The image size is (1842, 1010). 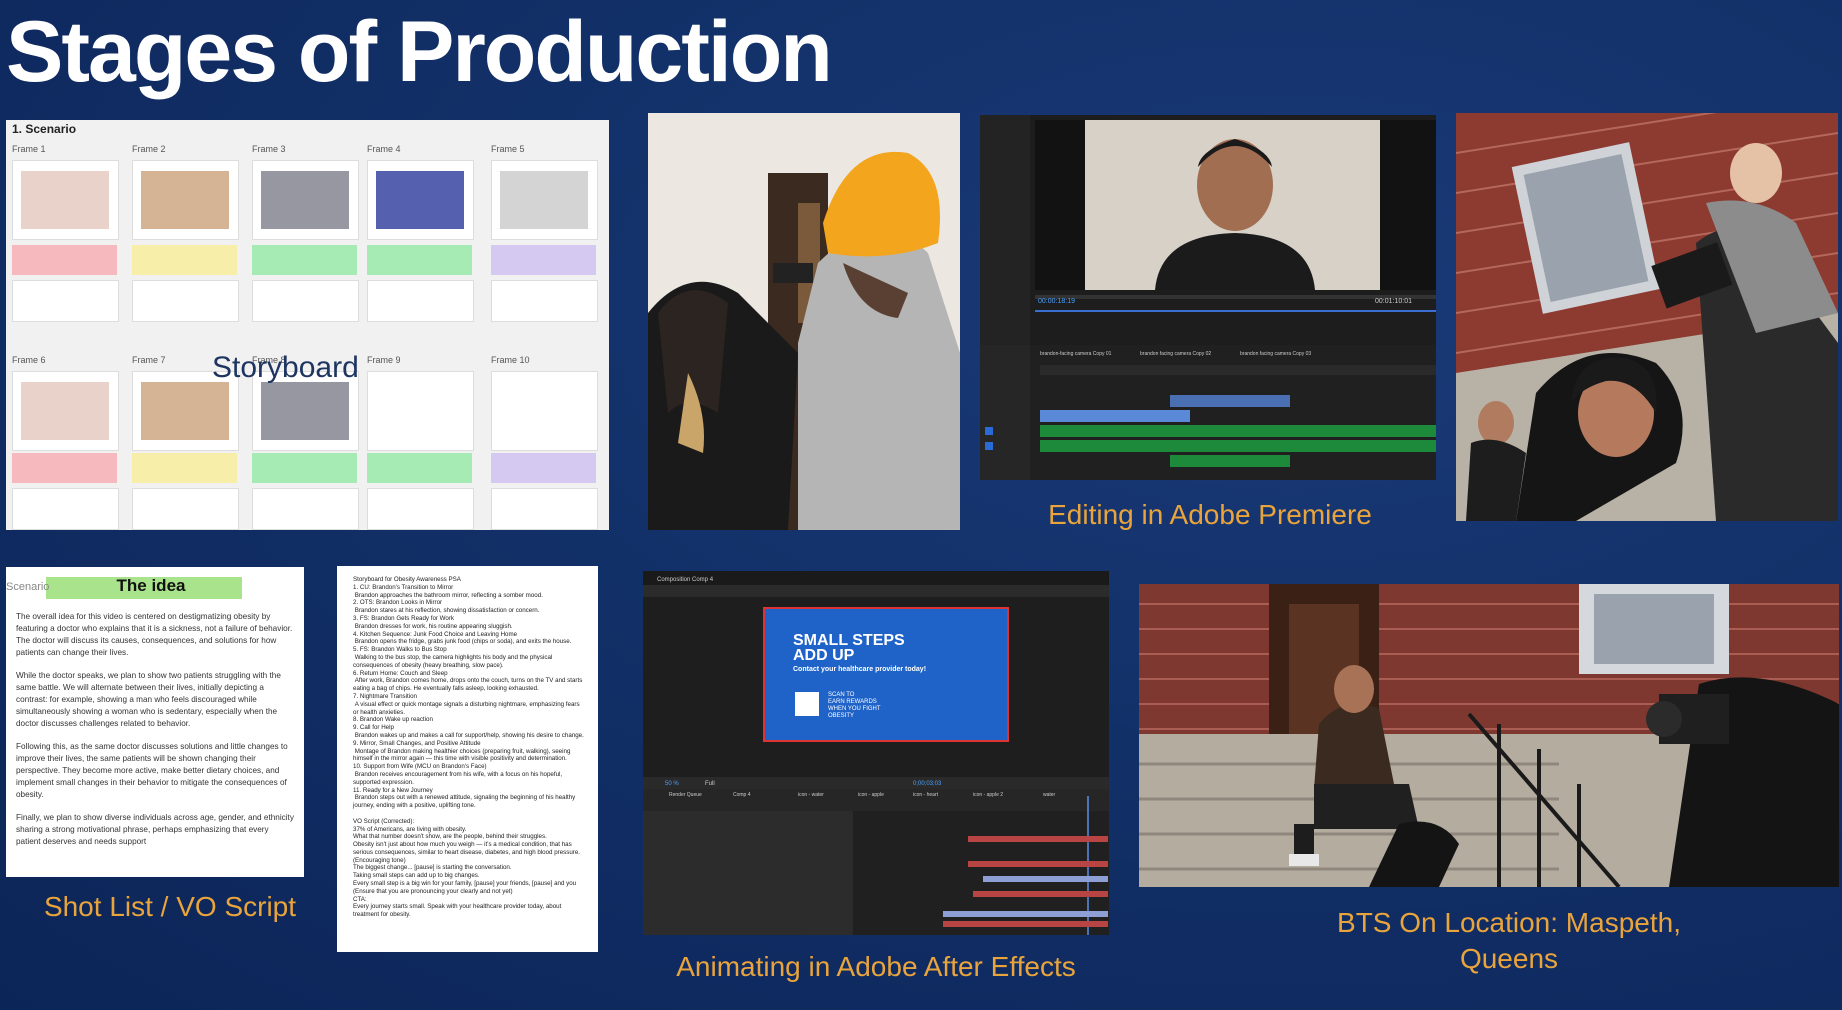 I want to click on ae-panel-title: Composition Comp 4, so click(x=685, y=580).